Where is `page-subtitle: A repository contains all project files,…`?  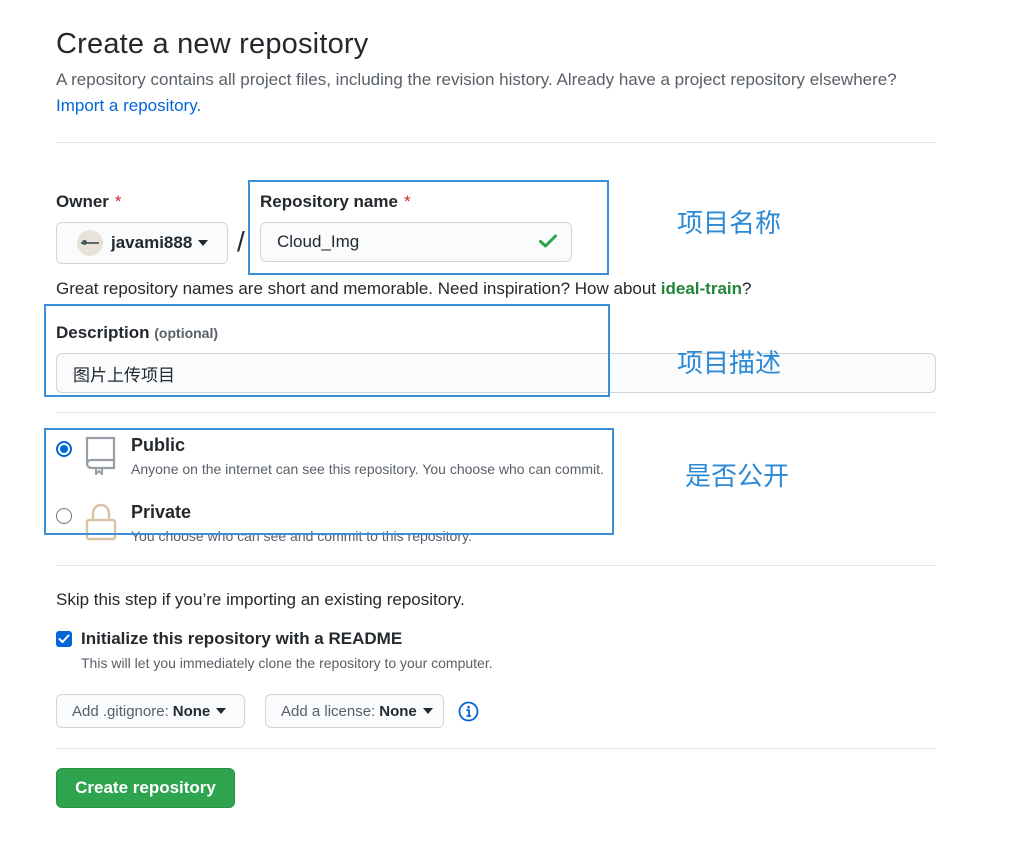
page-subtitle: A repository contains all project files,… is located at coordinates (476, 79).